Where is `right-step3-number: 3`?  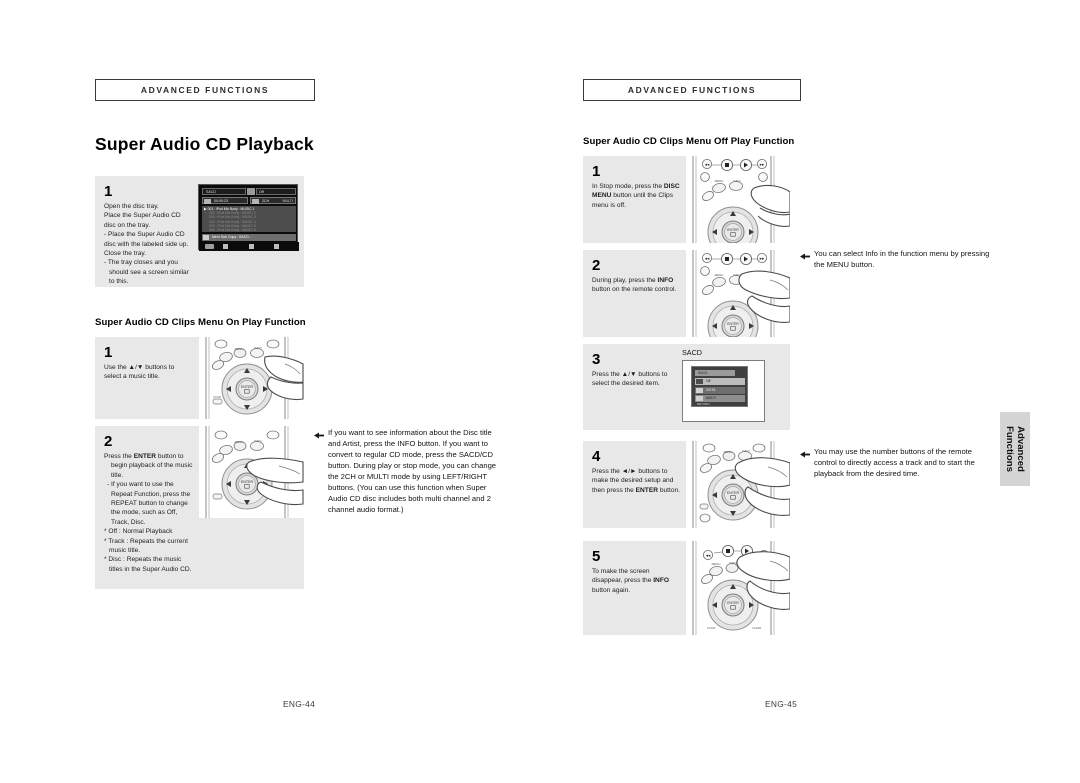 right-step3-number: 3 is located at coordinates (596, 359).